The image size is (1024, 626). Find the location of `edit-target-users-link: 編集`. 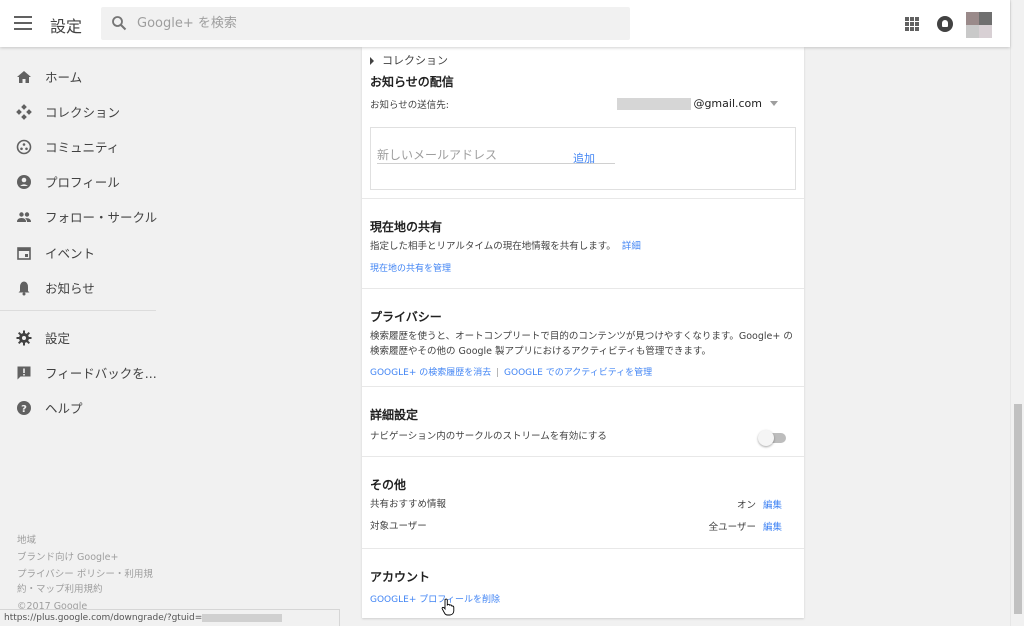

edit-target-users-link: 編集 is located at coordinates (772, 527).